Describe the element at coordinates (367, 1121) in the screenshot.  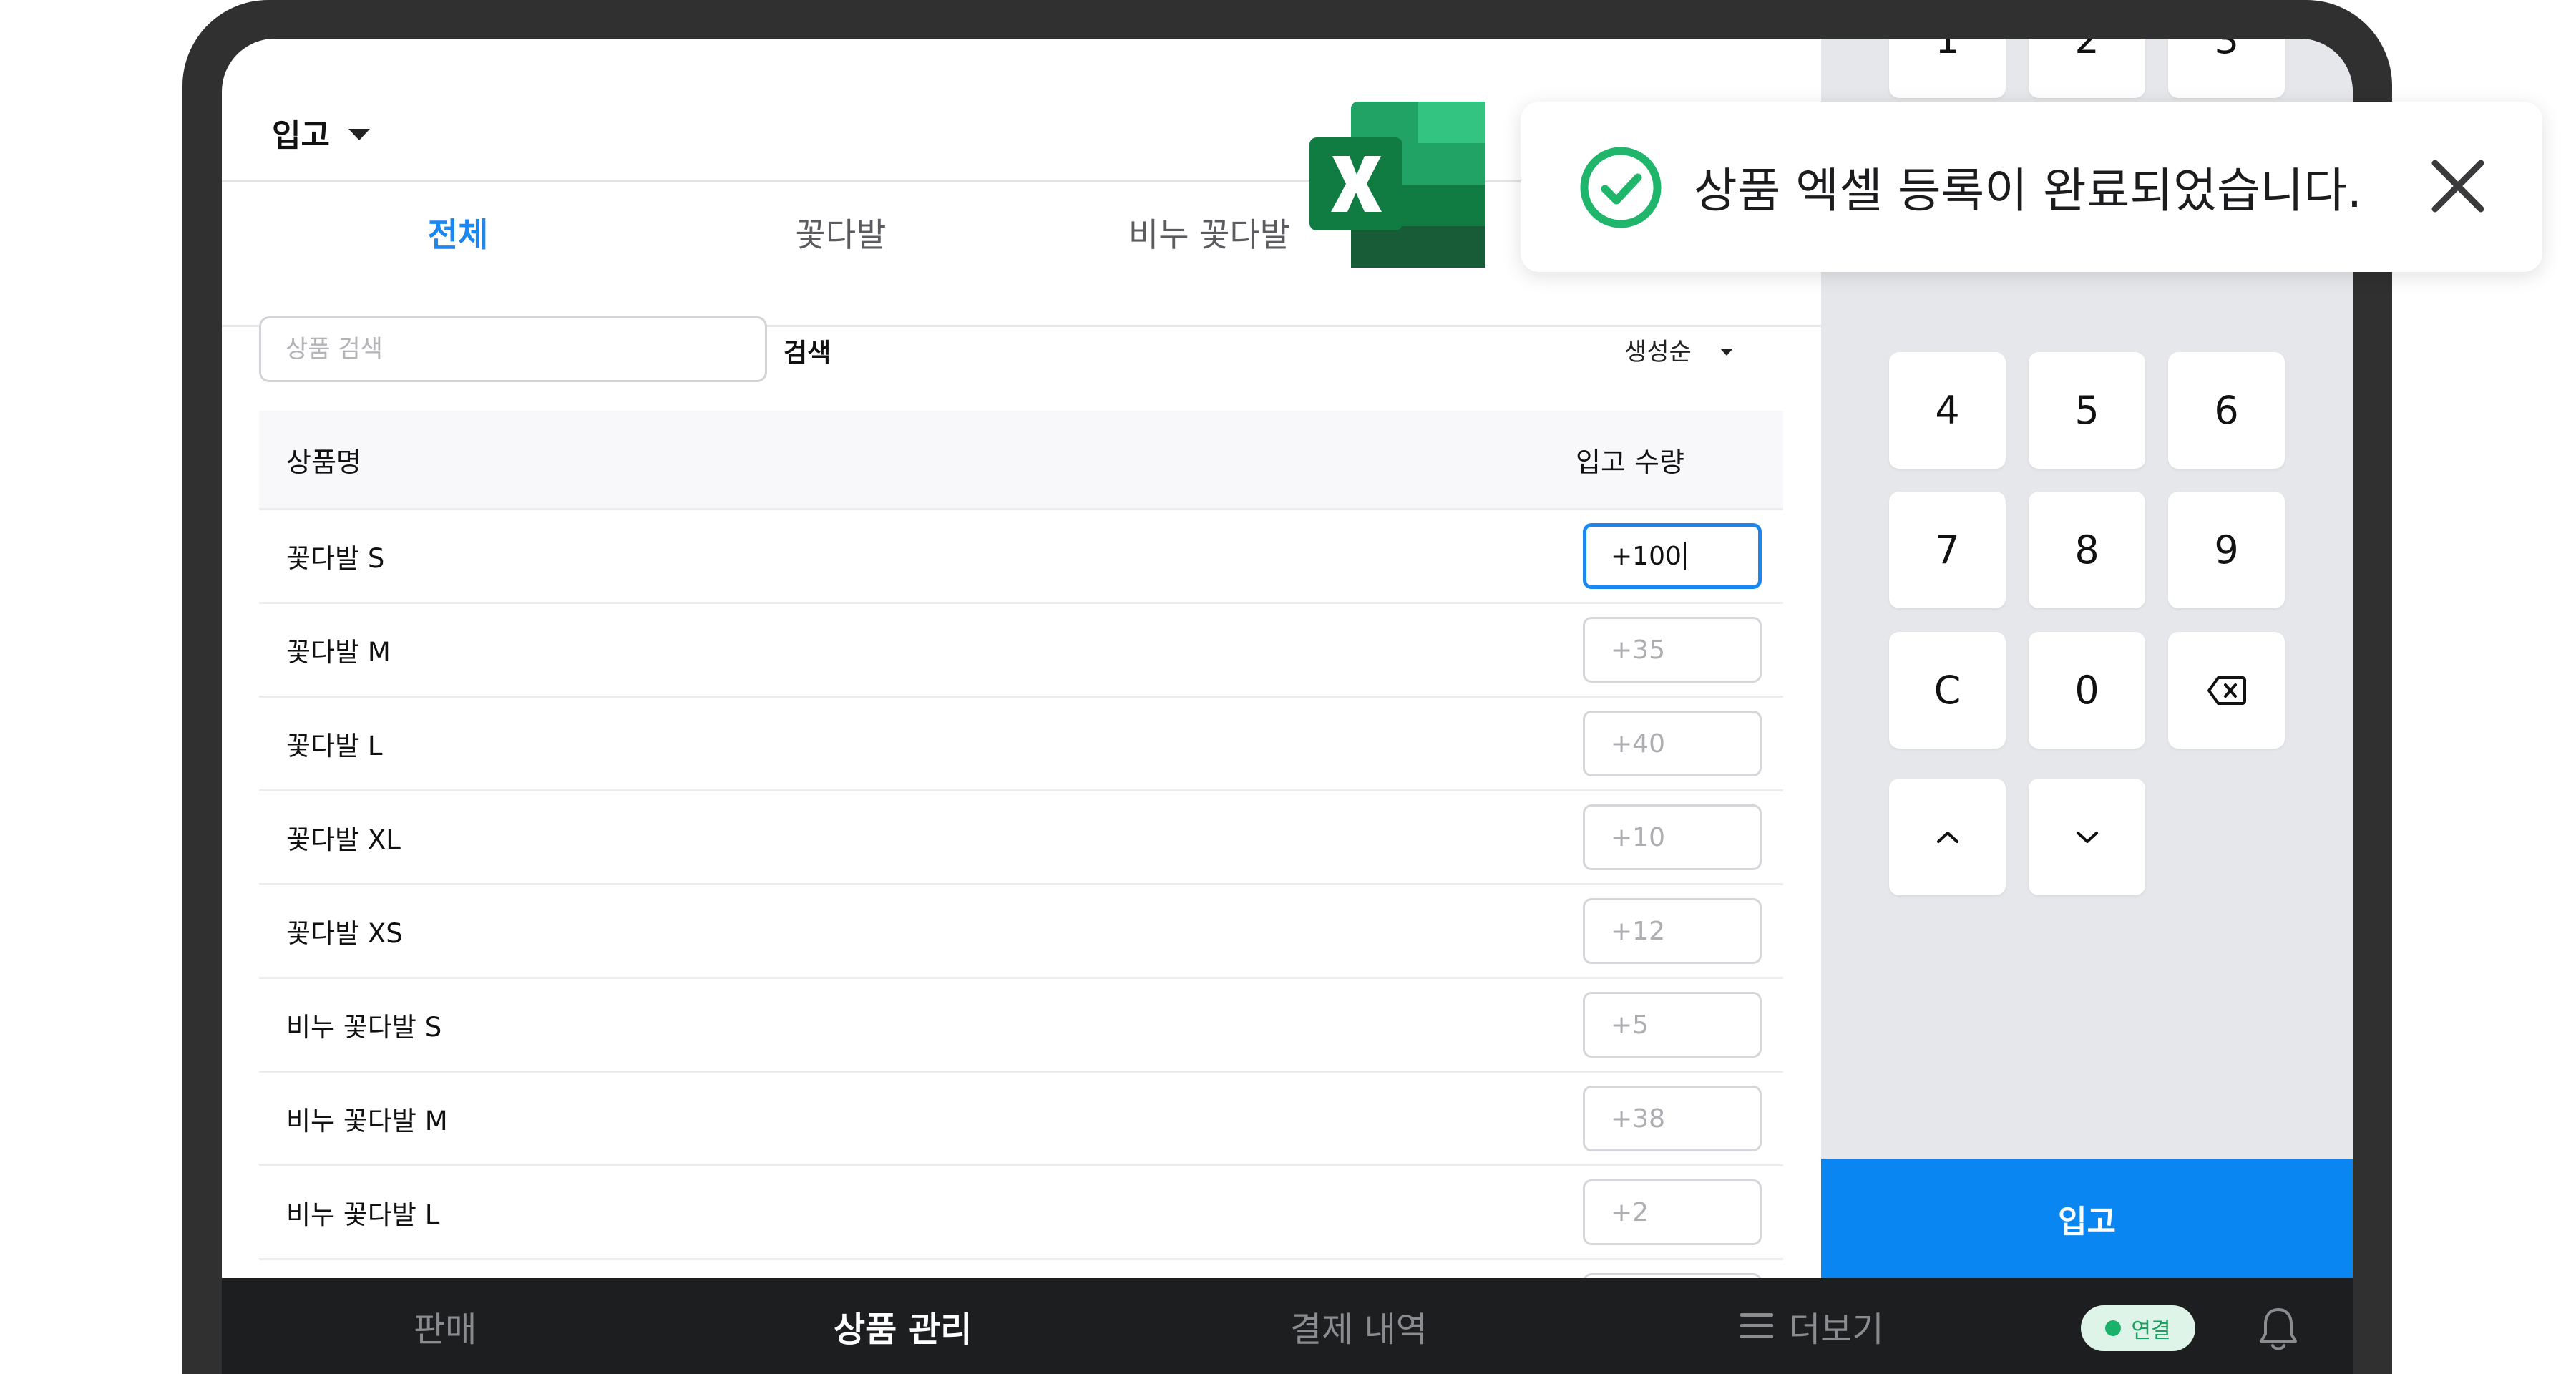
I see `product-name: 비누 꽃다발 M` at that location.